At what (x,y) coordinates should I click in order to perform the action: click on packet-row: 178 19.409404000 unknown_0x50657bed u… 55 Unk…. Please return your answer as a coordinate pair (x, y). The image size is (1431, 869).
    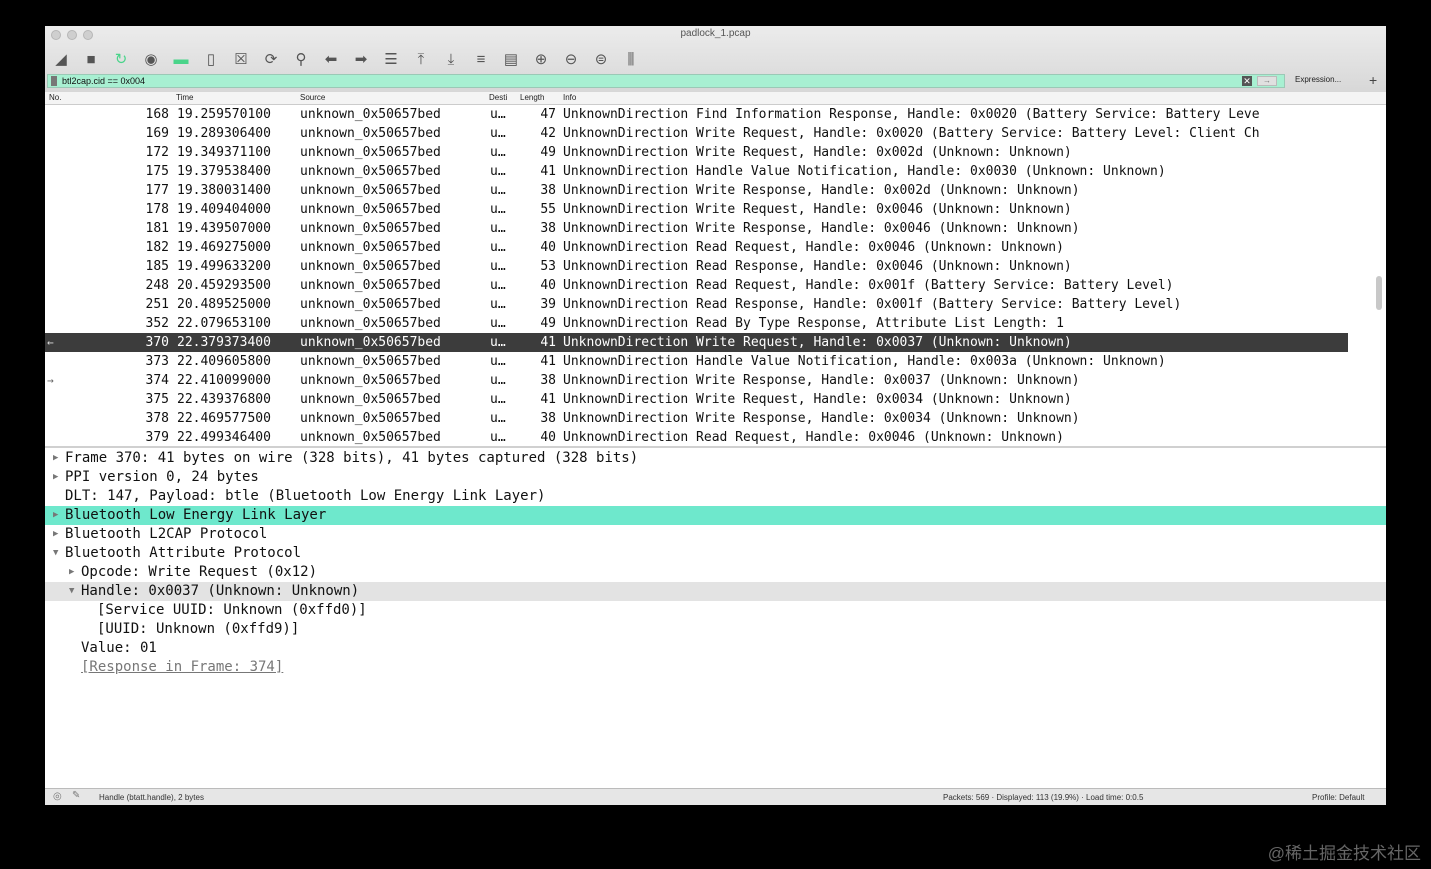
    Looking at the image, I should click on (696, 209).